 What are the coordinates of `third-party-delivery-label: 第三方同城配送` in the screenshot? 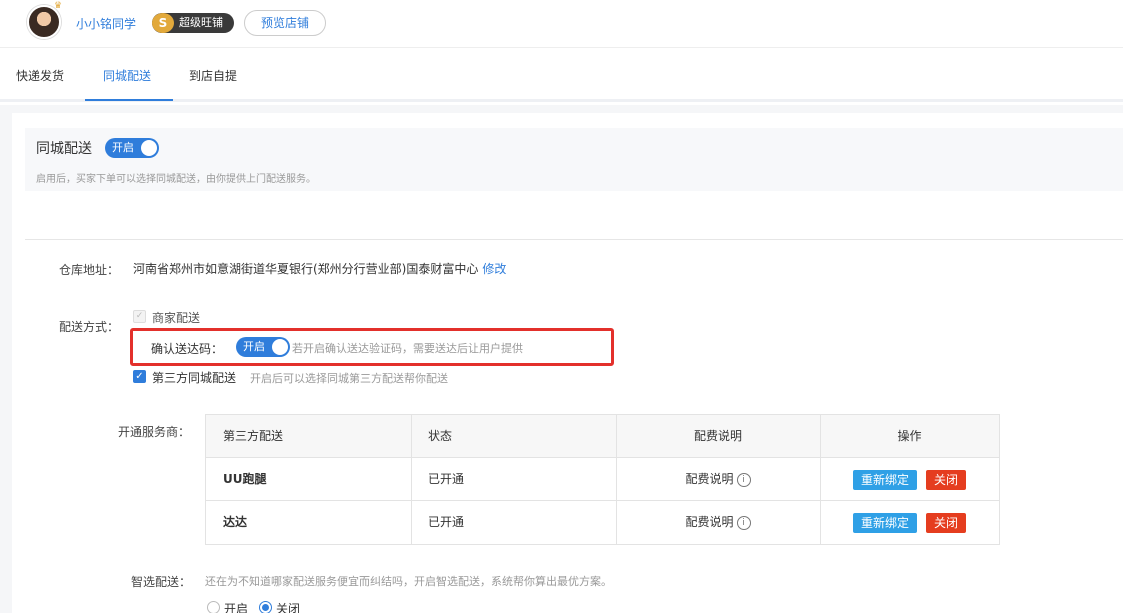 It's located at (194, 378).